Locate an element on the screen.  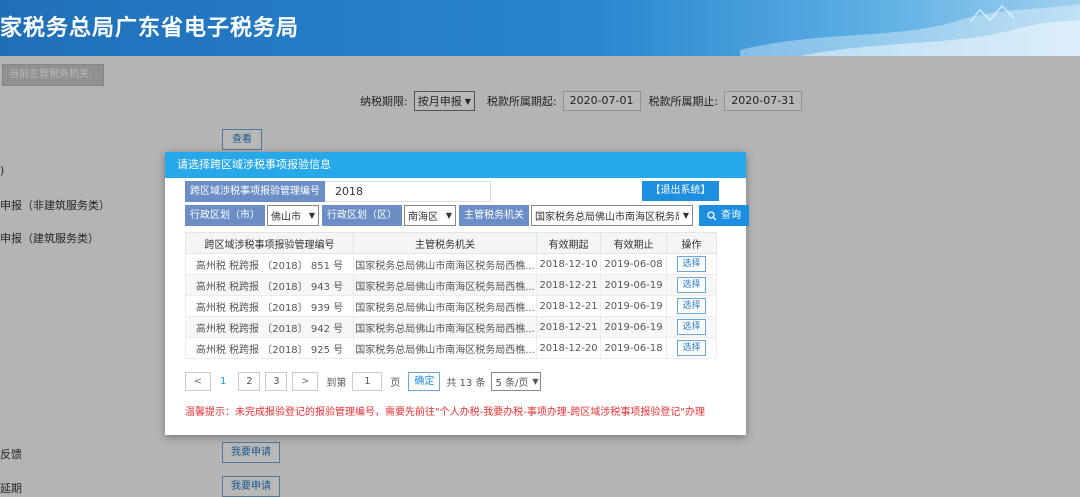
goto-label: 到第 is located at coordinates (336, 383).